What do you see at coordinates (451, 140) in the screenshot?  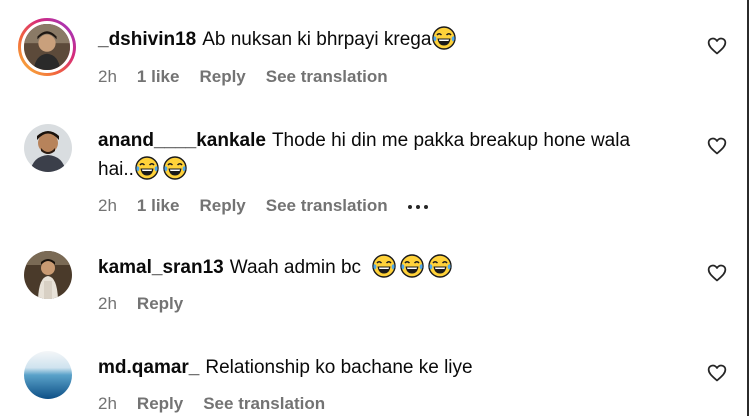 I see `comment-text: Thode hi din me pakka breakup hone wala` at bounding box center [451, 140].